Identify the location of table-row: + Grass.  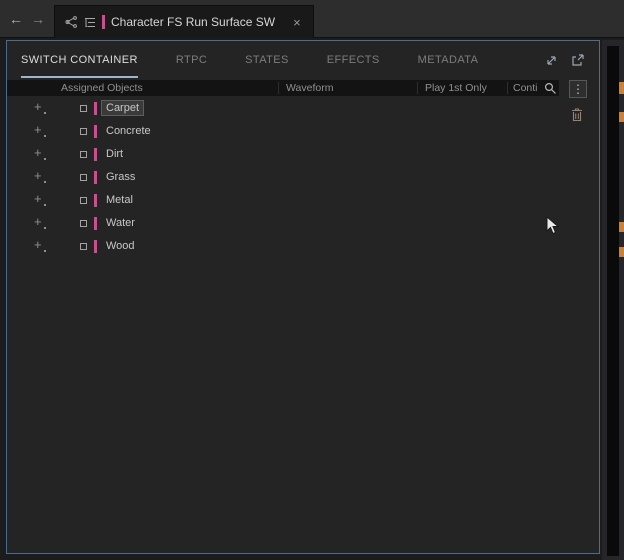
(283, 177).